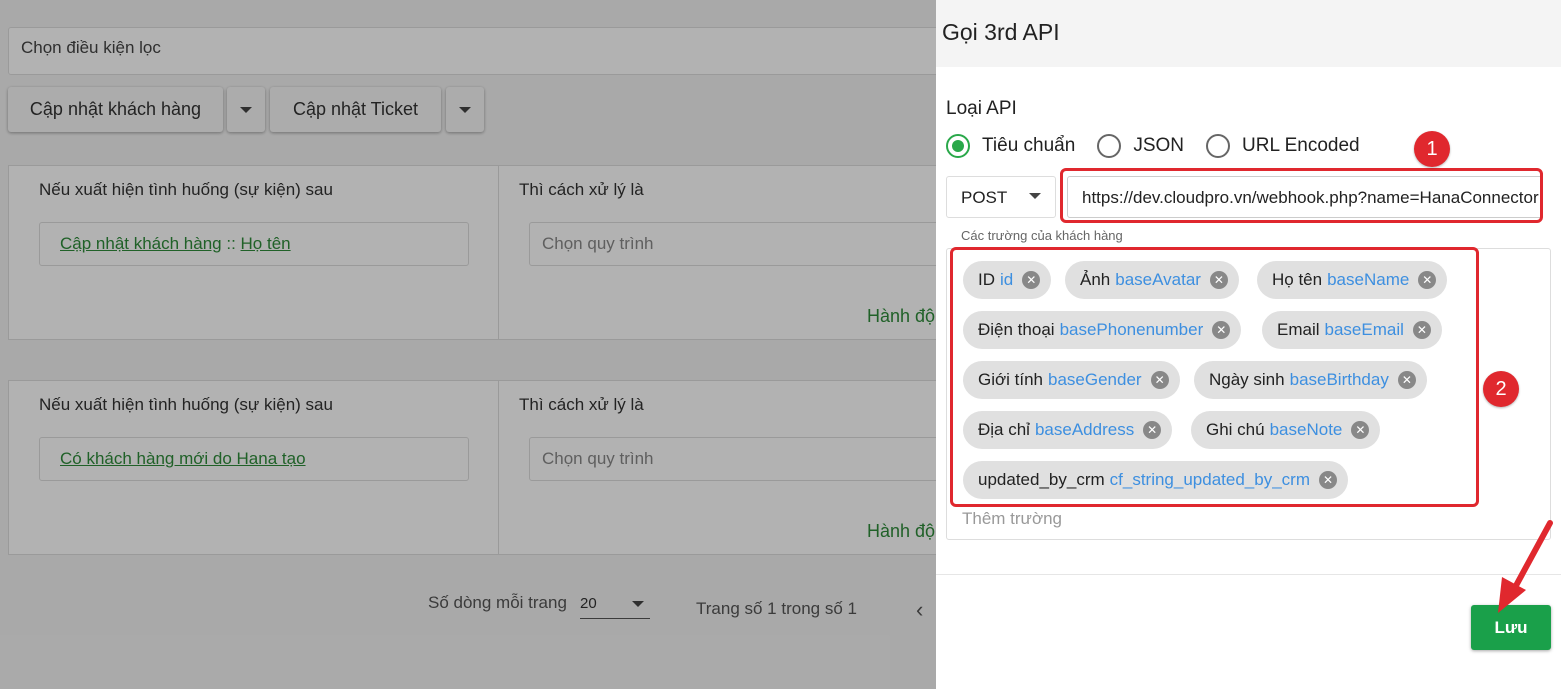 Image resolution: width=1561 pixels, height=689 pixels. I want to click on api-type-standard-option: Tiêu chuẩn, so click(1010, 146).